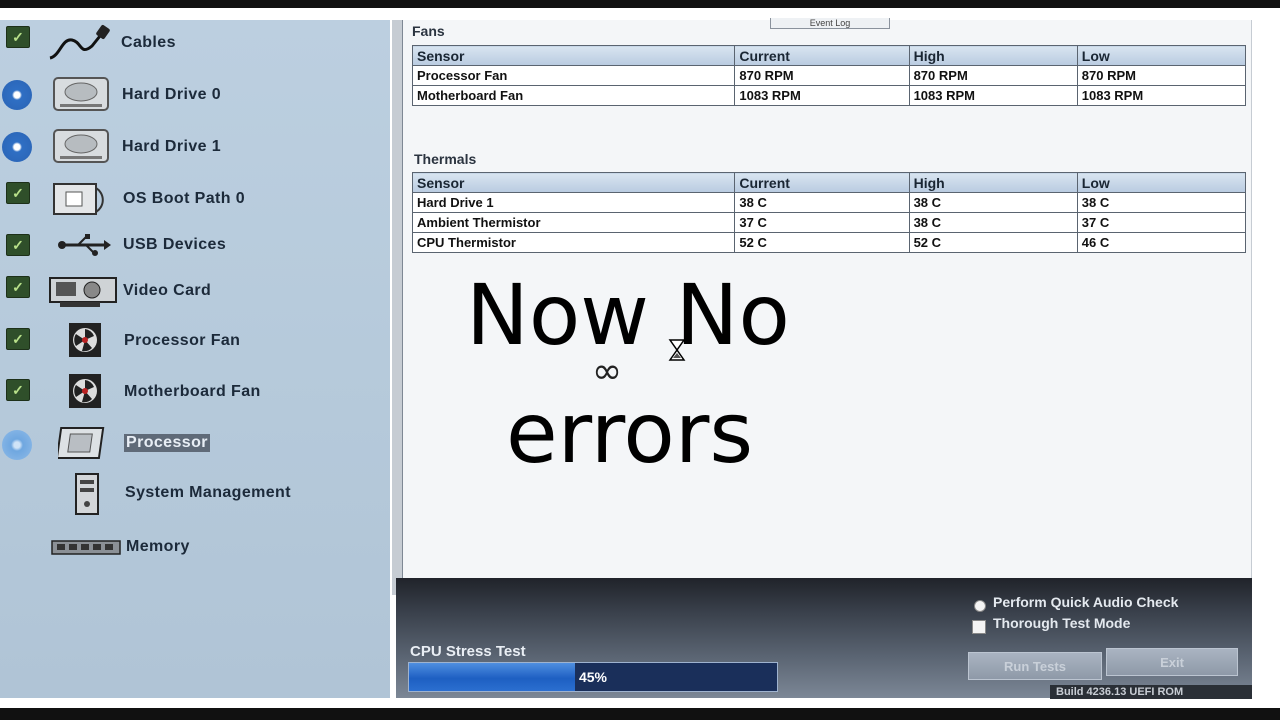 The width and height of the screenshot is (1280, 720). I want to click on video-card-icon, so click(84, 290).